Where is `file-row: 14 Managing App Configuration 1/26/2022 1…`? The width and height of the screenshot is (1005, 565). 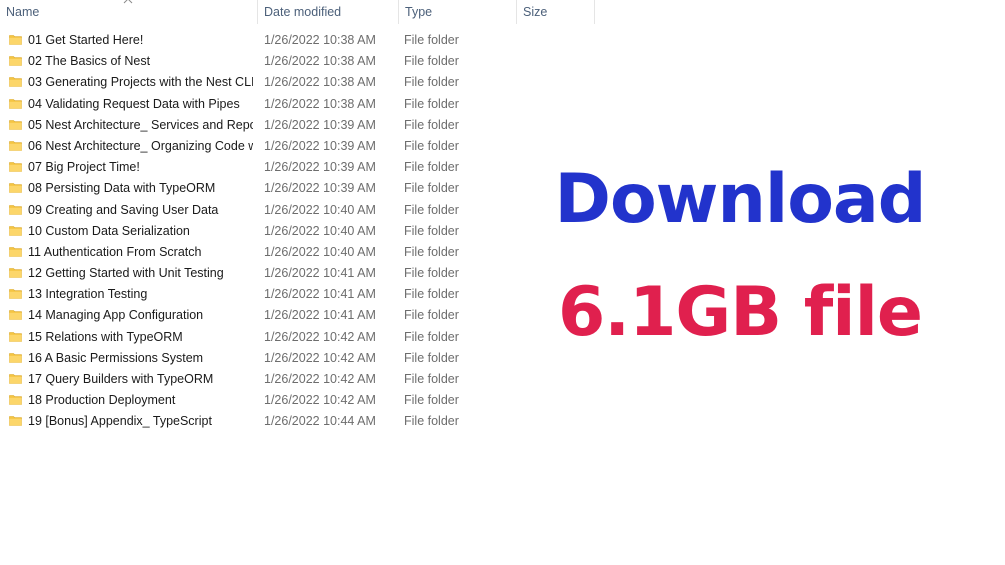
file-row: 14 Managing App Configuration 1/26/2022 1… is located at coordinates (300, 316).